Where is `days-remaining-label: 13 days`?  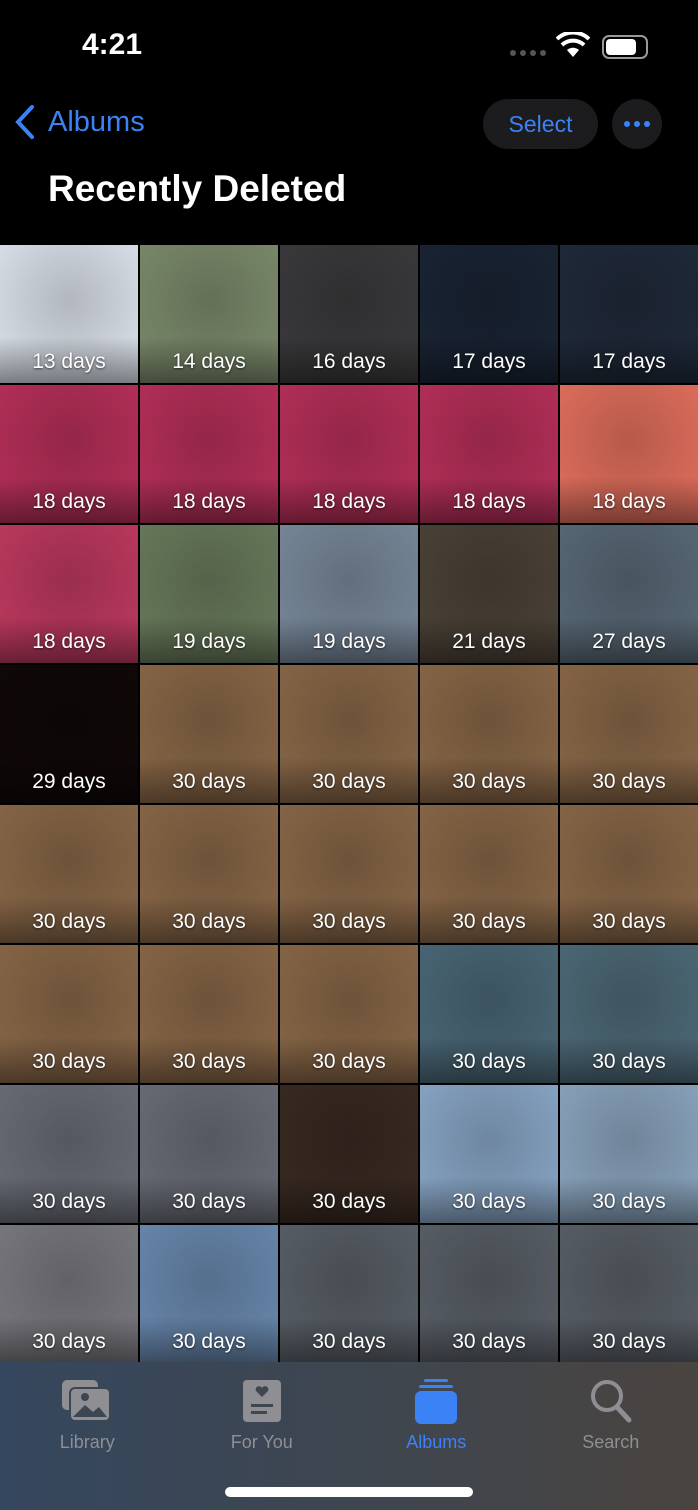 days-remaining-label: 13 days is located at coordinates (69, 360).